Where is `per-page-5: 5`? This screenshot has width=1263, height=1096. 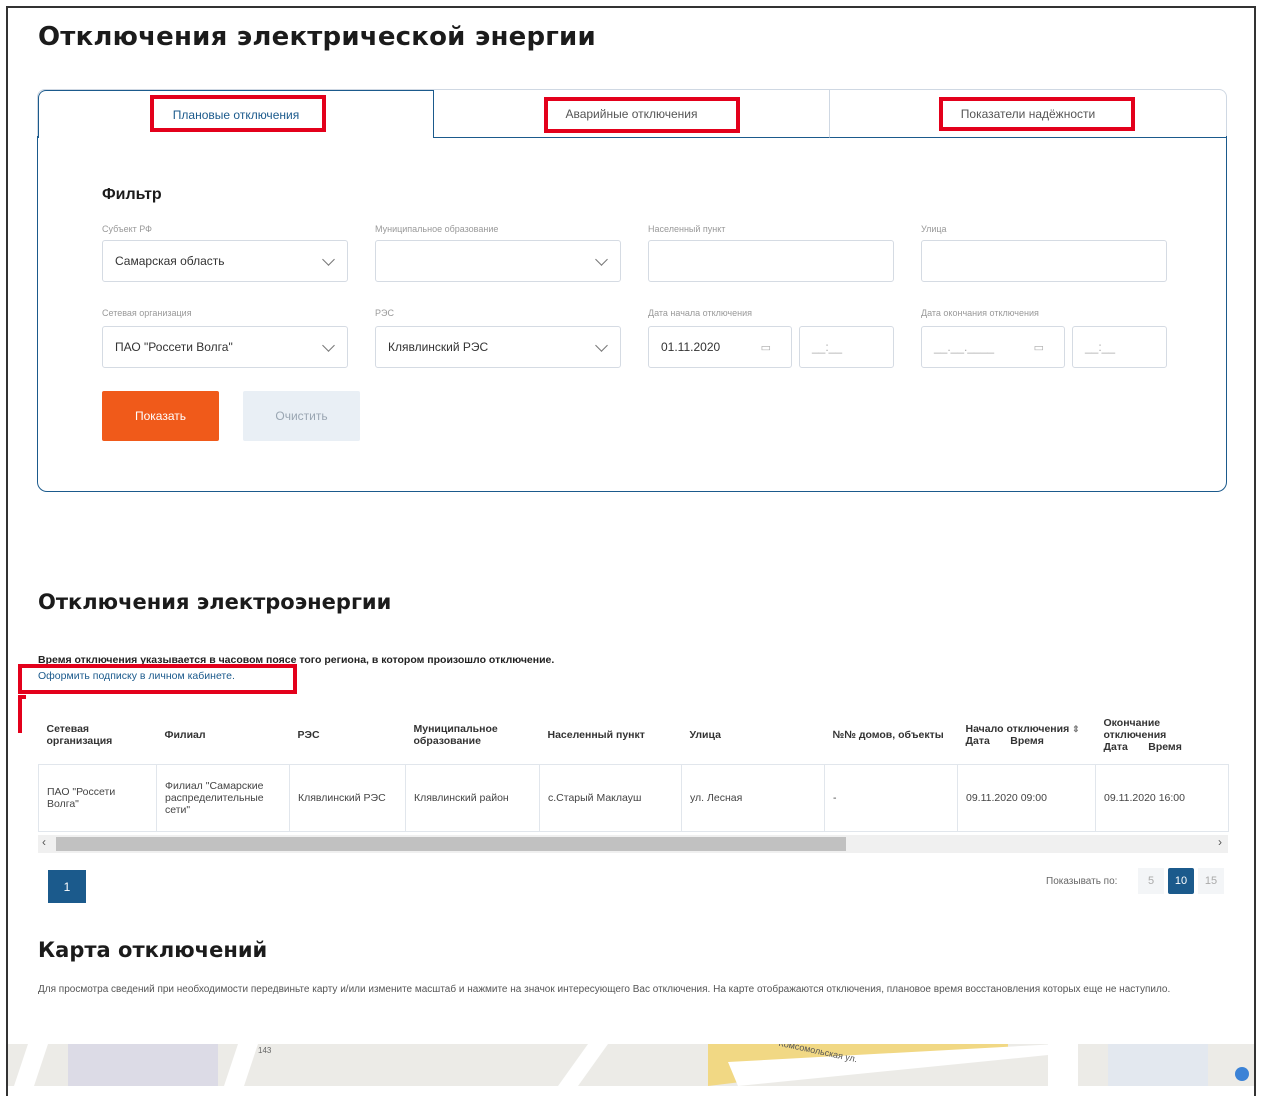
per-page-5: 5 is located at coordinates (1151, 881).